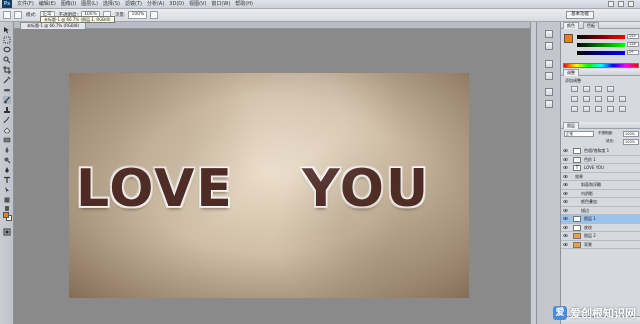 This screenshot has width=640, height=324. Describe the element at coordinates (631, 142) in the screenshot. I see `fill-field: 100%` at that location.